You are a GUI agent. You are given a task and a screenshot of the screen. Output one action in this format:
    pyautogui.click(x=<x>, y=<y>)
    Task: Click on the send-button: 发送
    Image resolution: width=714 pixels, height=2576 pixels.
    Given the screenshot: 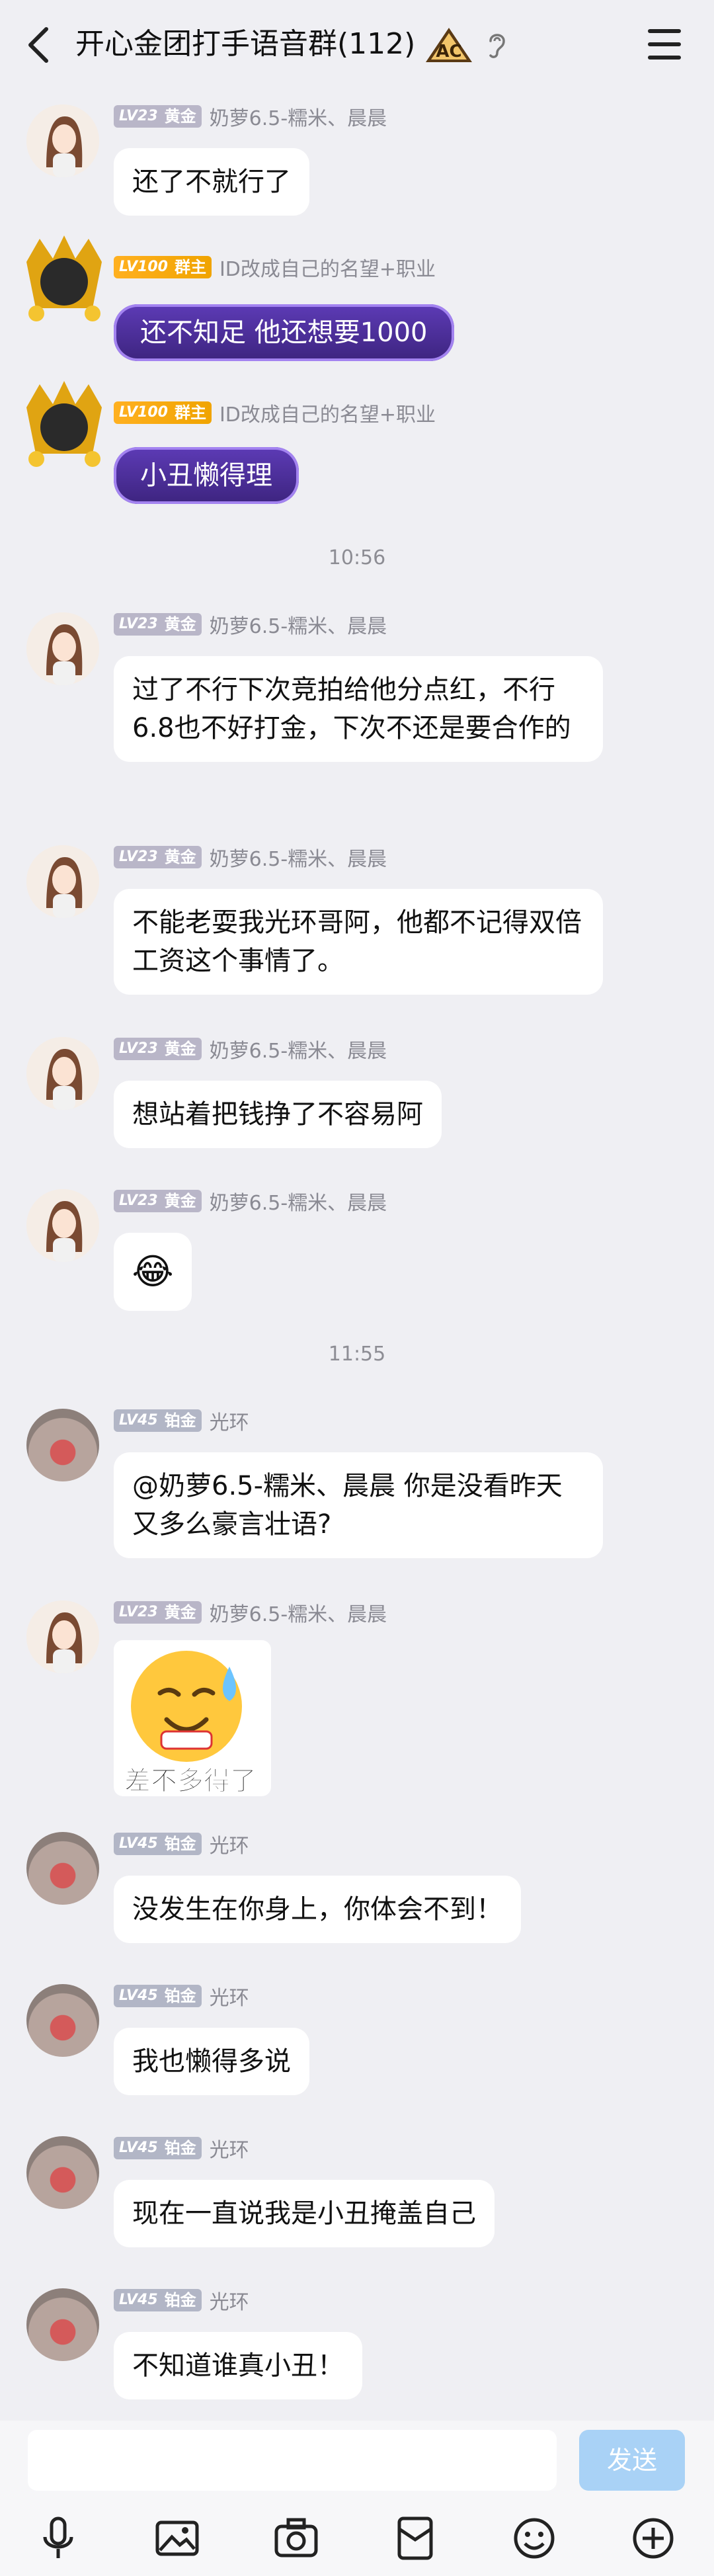 What is the action you would take?
    pyautogui.click(x=632, y=2460)
    